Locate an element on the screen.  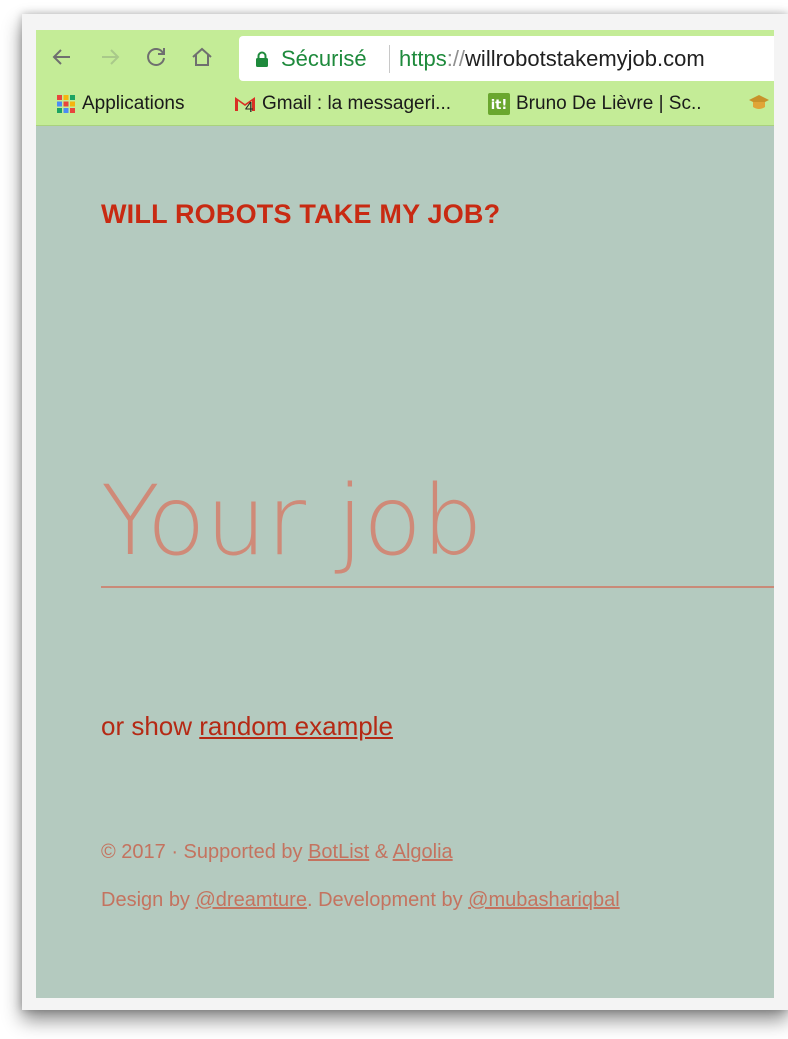
back-arrow-icon is located at coordinates (61, 57).